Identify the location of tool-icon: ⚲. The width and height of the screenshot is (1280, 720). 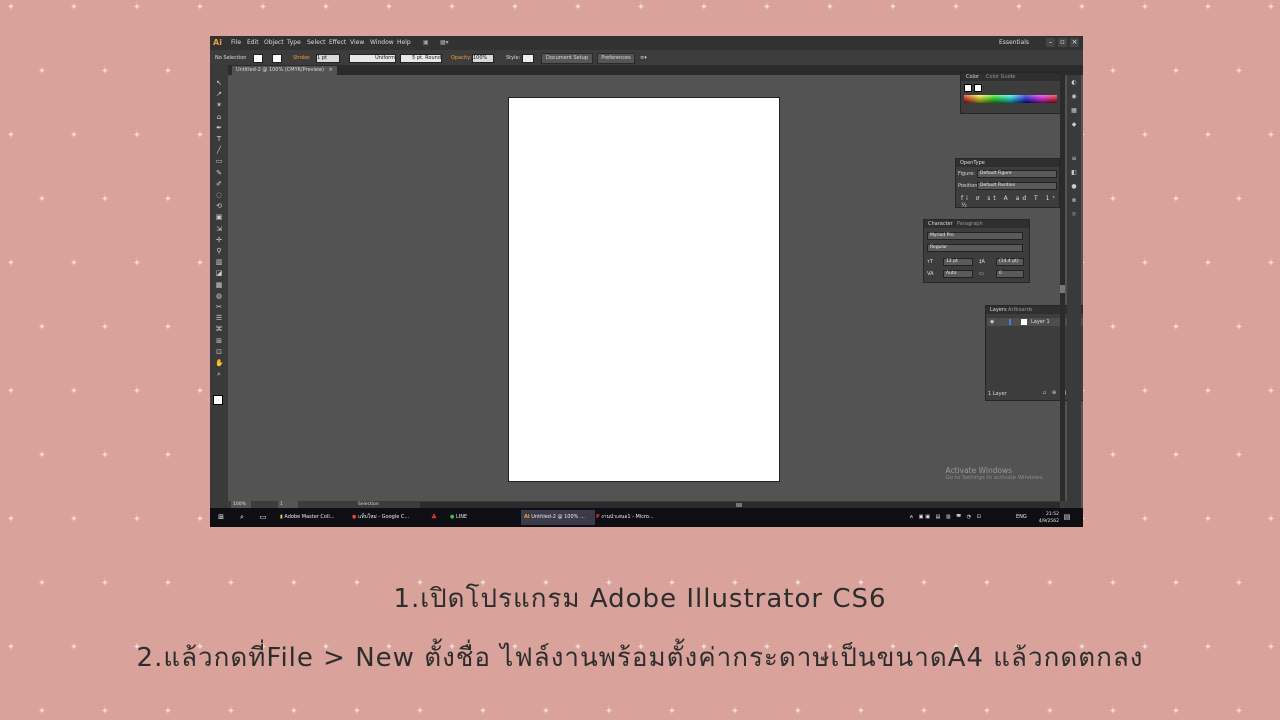
(219, 251).